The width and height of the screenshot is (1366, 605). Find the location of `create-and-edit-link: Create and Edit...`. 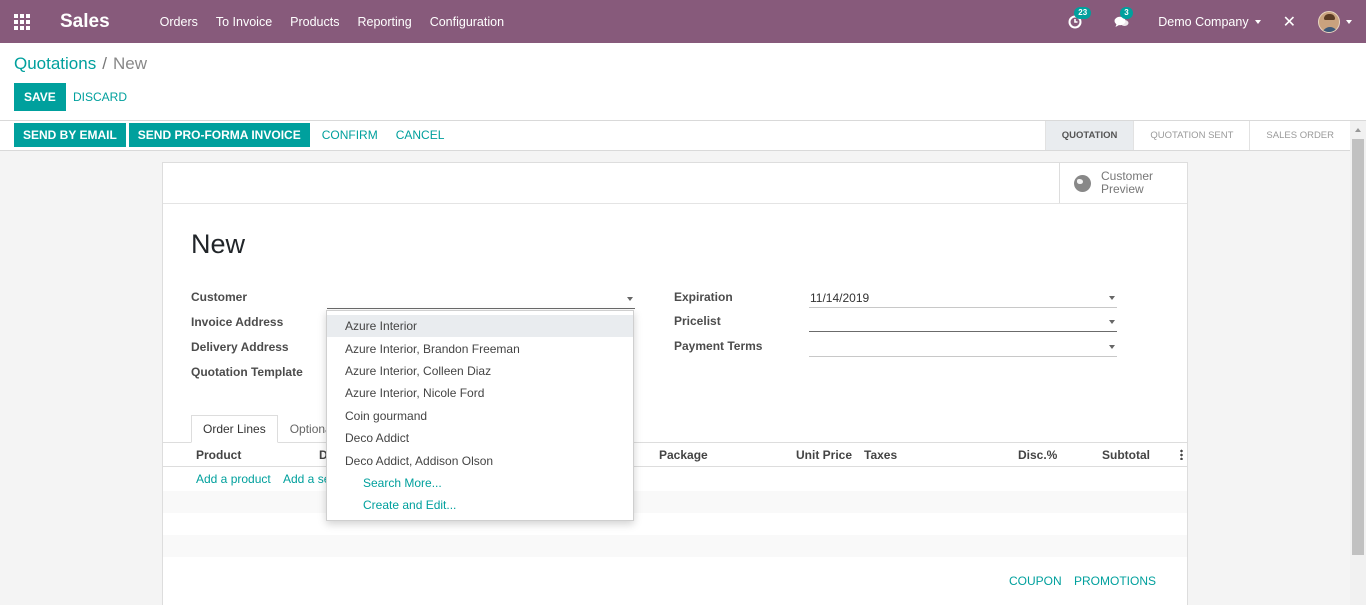

create-and-edit-link: Create and Edit... is located at coordinates (480, 505).